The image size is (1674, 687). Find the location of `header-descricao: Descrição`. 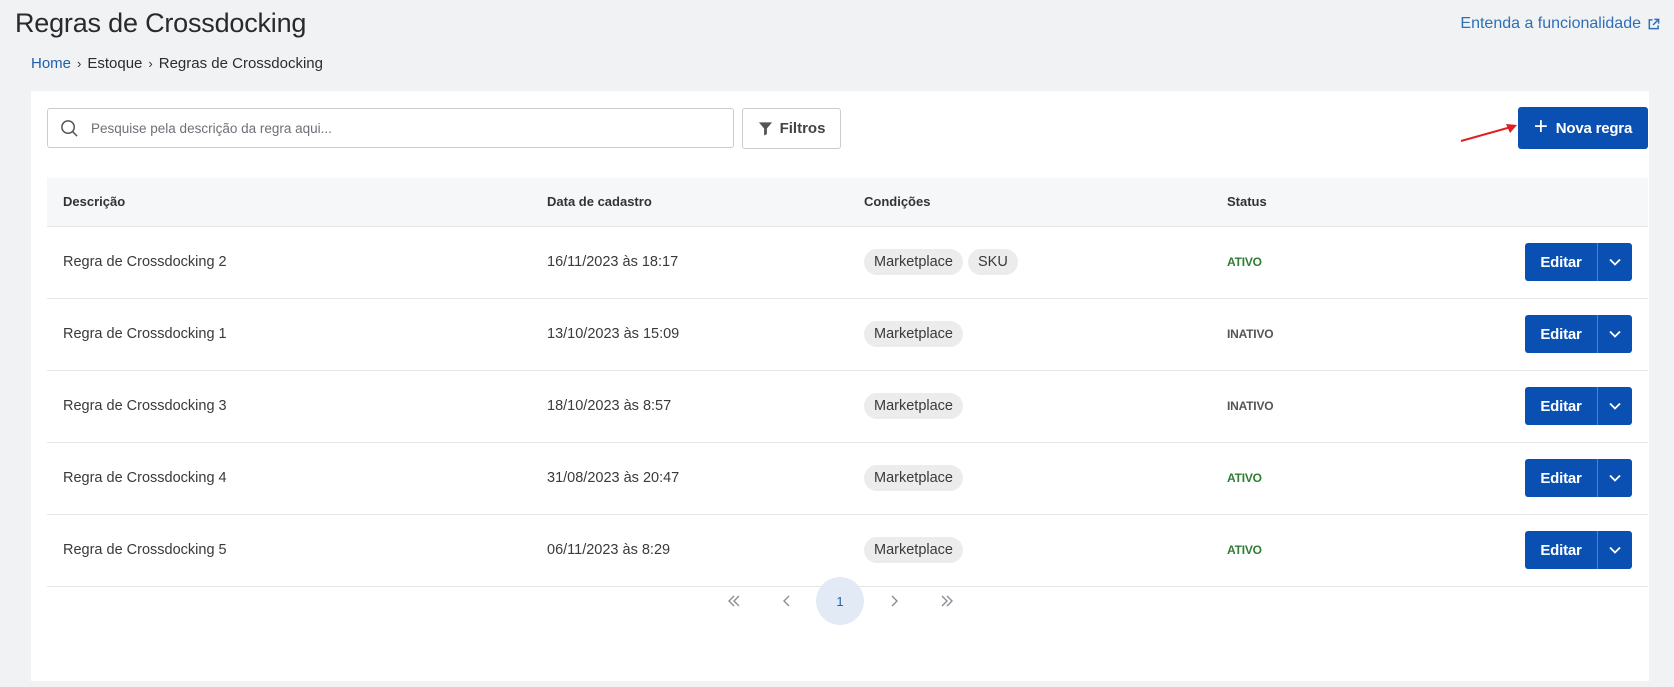

header-descricao: Descrição is located at coordinates (297, 202).